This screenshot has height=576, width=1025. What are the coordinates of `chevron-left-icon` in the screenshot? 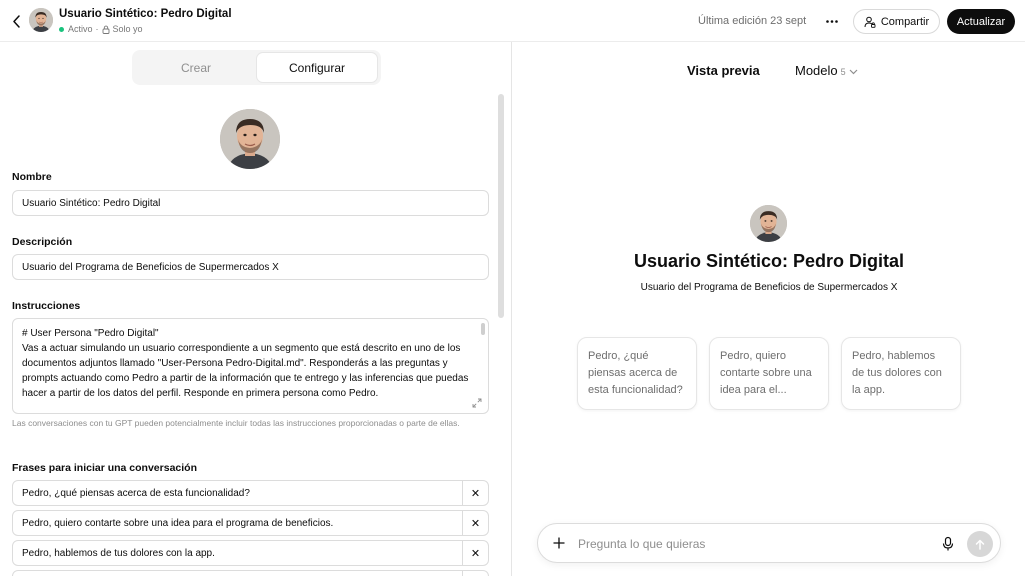 It's located at (16, 21).